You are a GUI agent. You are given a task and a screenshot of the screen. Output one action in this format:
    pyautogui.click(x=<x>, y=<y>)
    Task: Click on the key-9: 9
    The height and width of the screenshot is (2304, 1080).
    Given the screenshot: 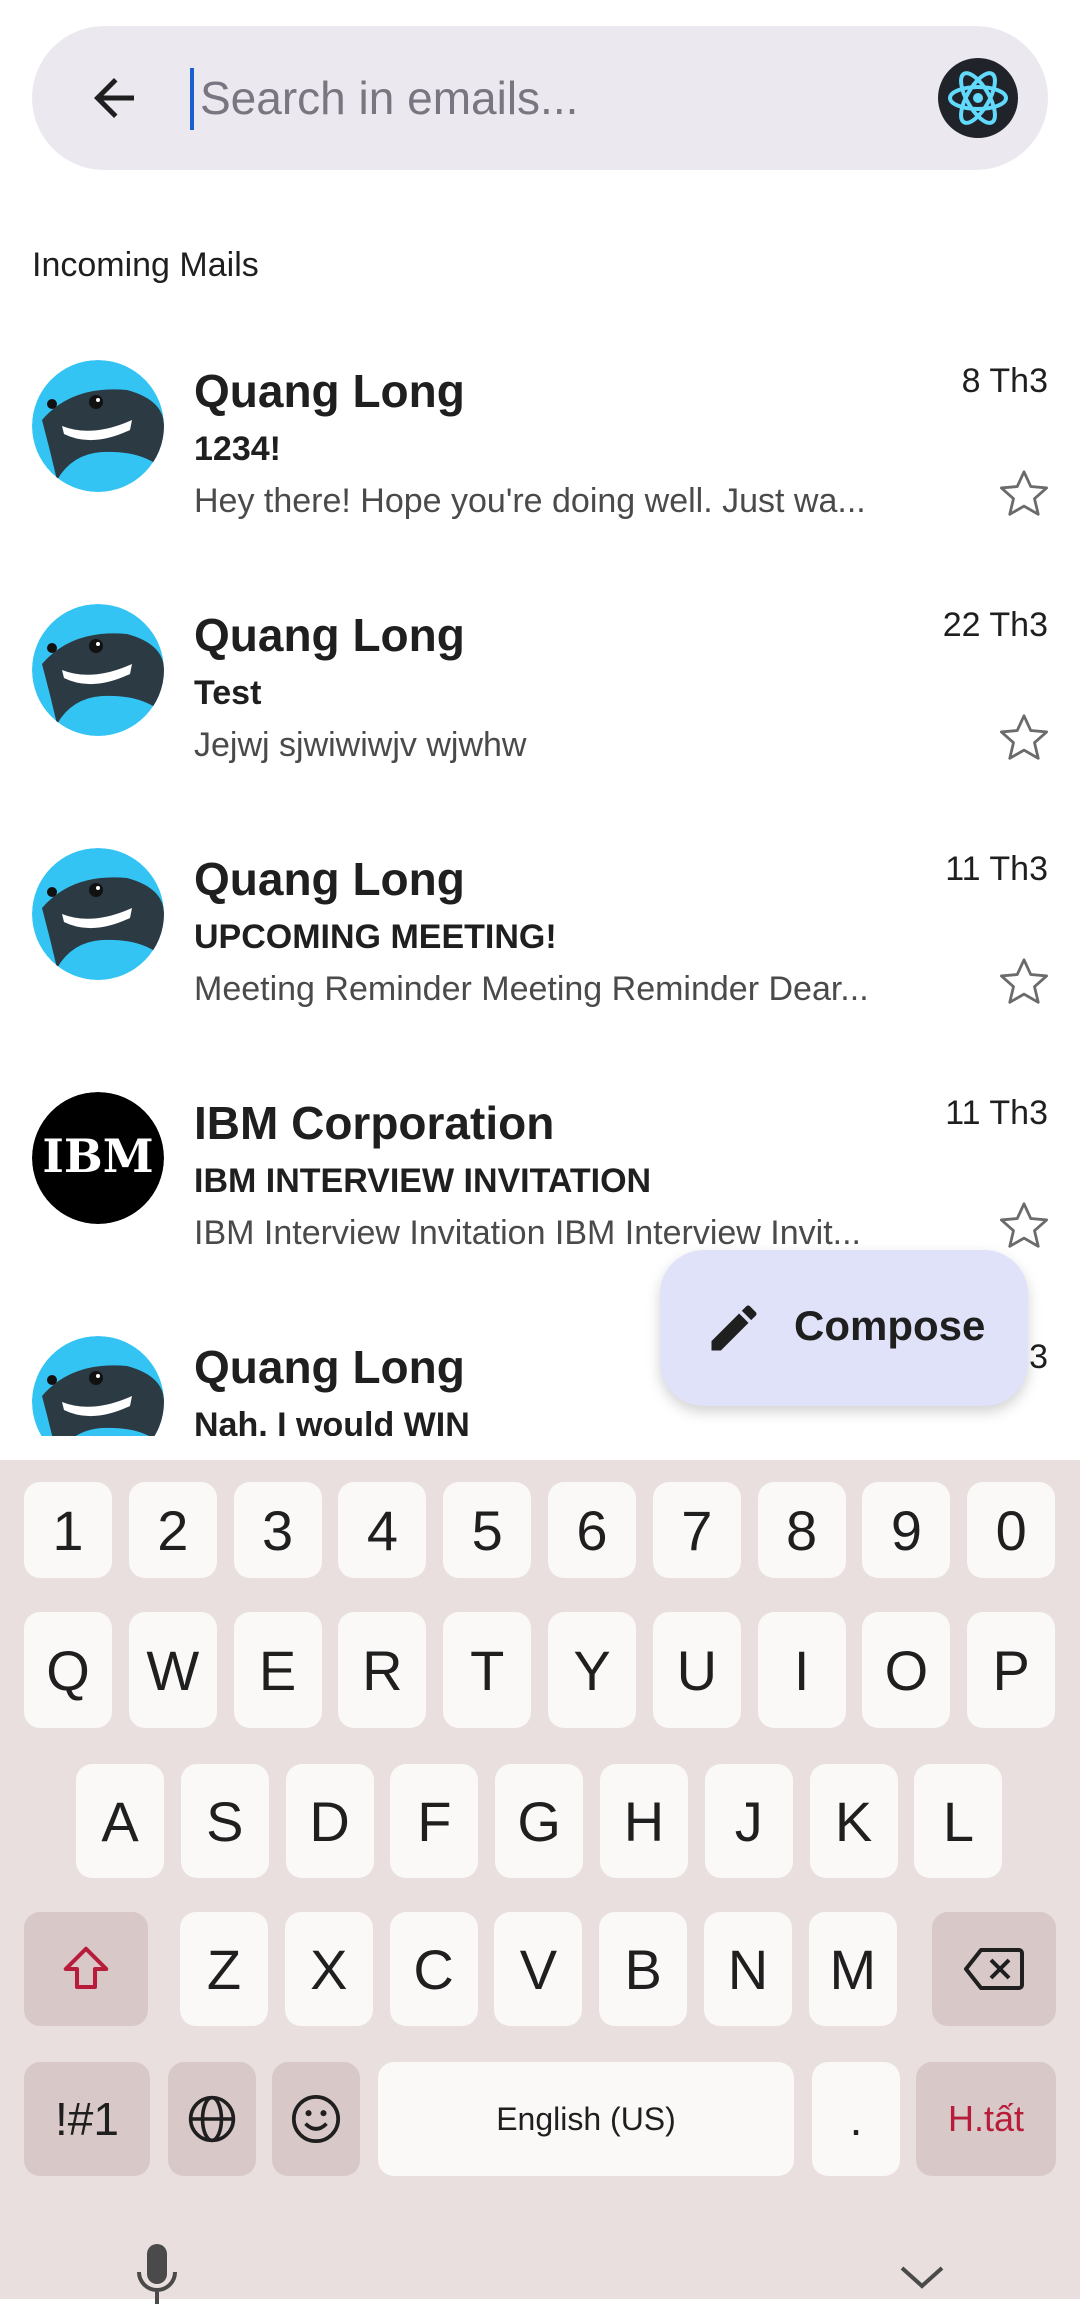 What is the action you would take?
    pyautogui.click(x=906, y=1530)
    